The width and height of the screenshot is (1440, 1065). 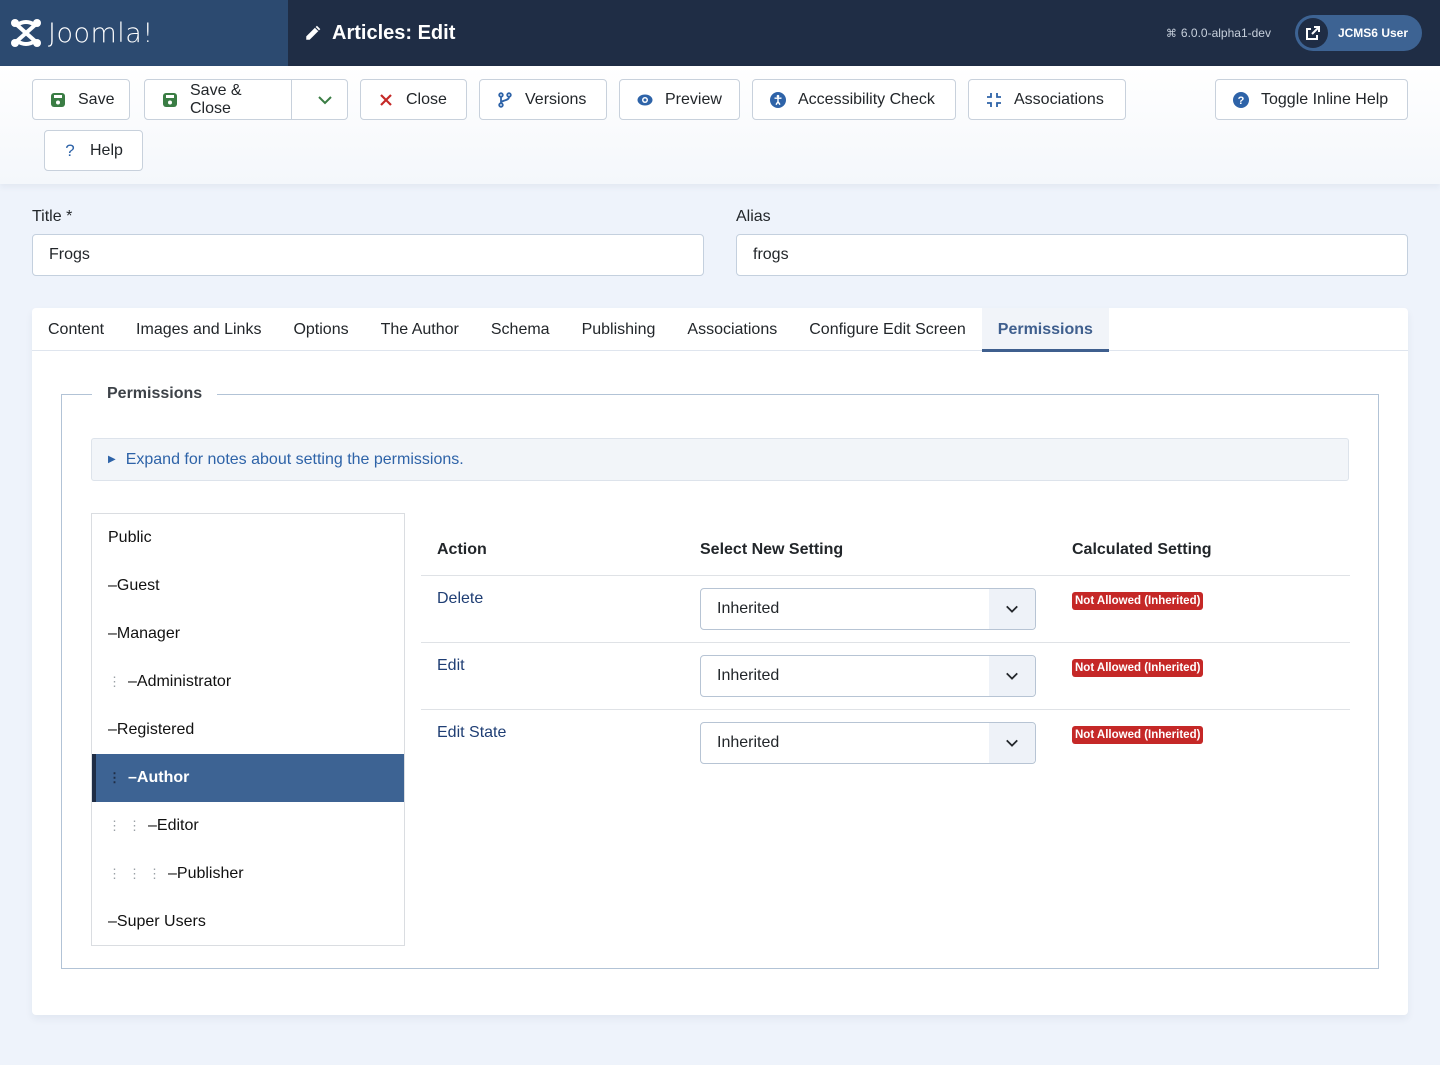 What do you see at coordinates (1325, 99) in the screenshot?
I see `toggle-help-label: Toggle Inline Help` at bounding box center [1325, 99].